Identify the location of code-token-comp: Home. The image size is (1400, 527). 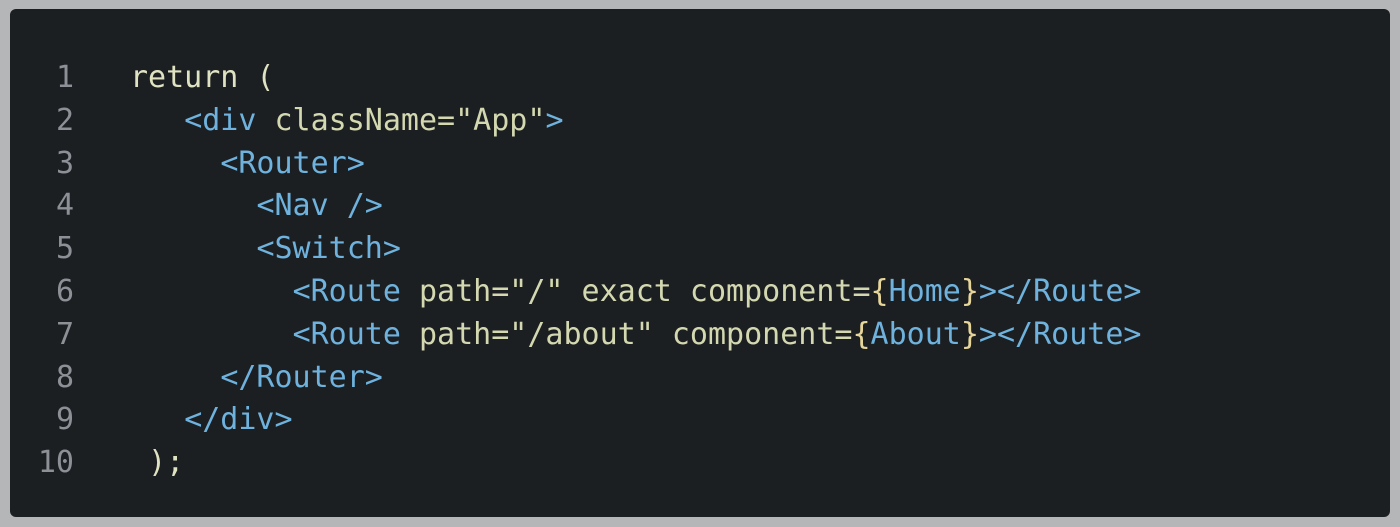
(924, 291).